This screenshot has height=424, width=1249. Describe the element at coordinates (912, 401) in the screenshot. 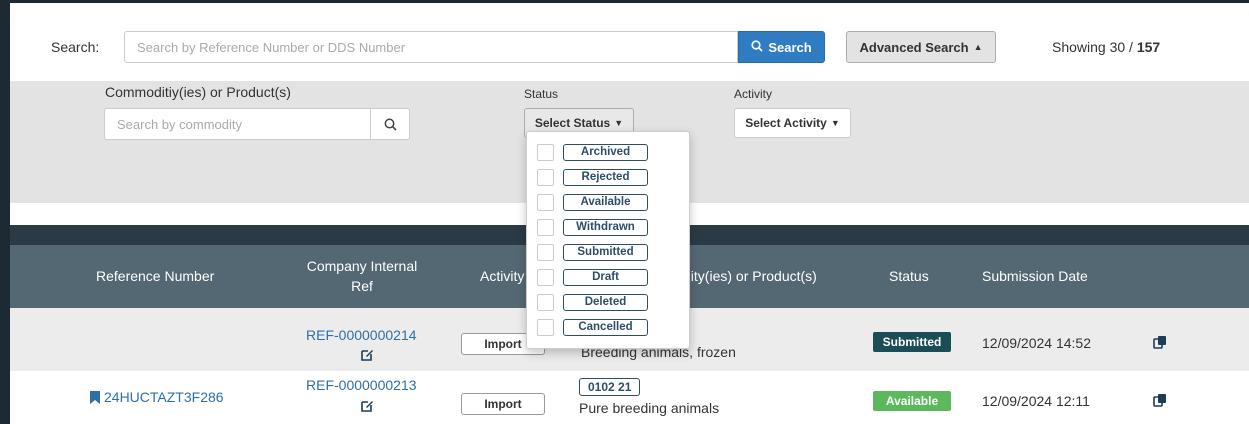

I see `status-badge: Available` at that location.